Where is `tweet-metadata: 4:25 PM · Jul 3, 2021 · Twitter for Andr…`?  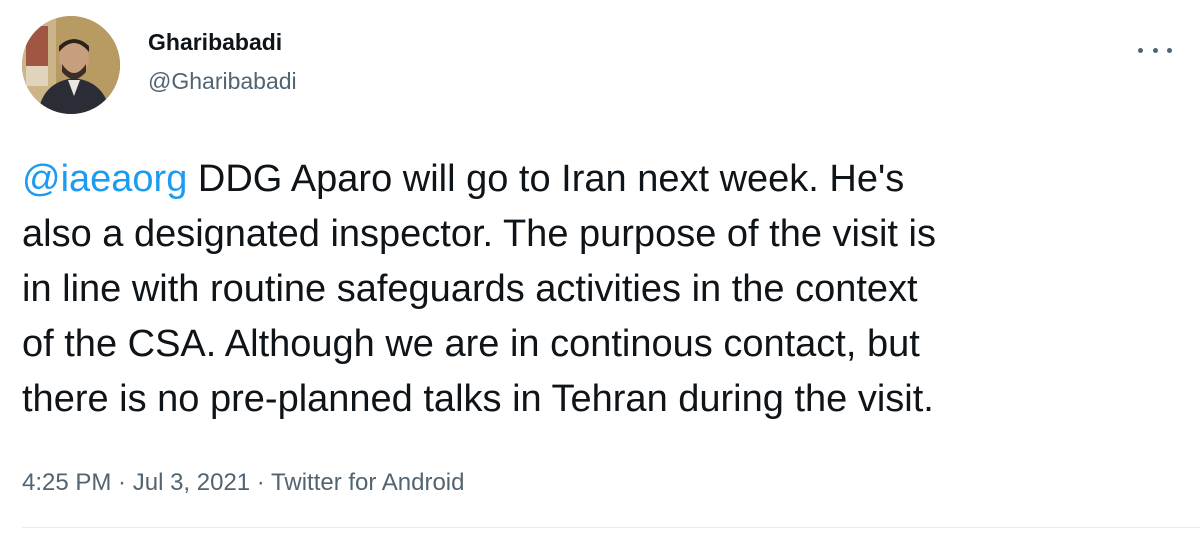 tweet-metadata: 4:25 PM · Jul 3, 2021 · Twitter for Andr… is located at coordinates (243, 483).